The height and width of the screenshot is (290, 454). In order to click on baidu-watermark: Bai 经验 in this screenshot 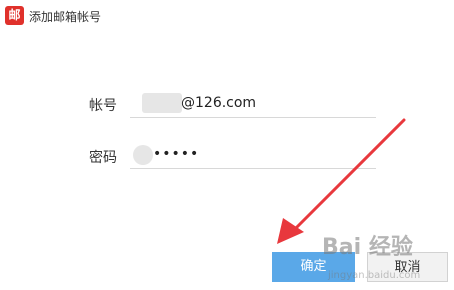, I will do `click(367, 247)`.